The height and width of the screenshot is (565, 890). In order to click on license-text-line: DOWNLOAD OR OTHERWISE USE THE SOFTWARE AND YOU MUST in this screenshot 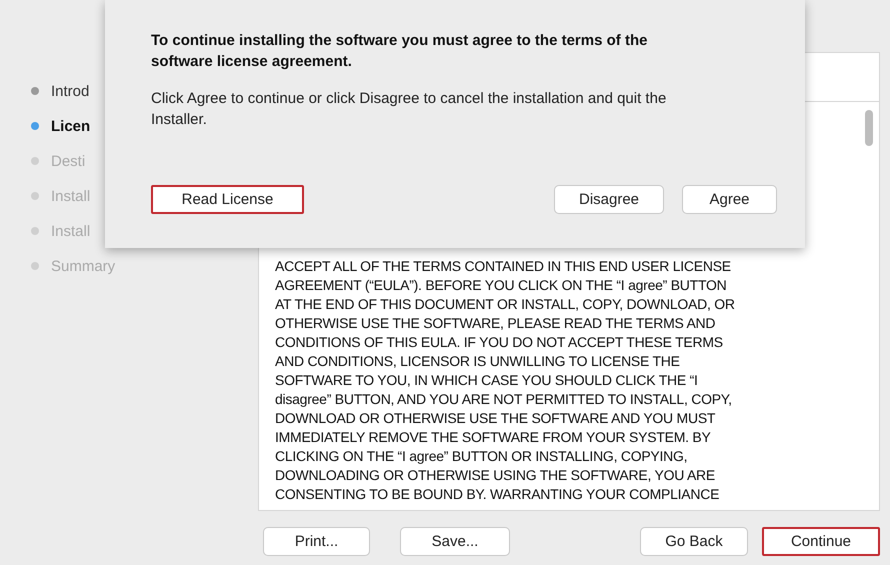, I will do `click(495, 418)`.